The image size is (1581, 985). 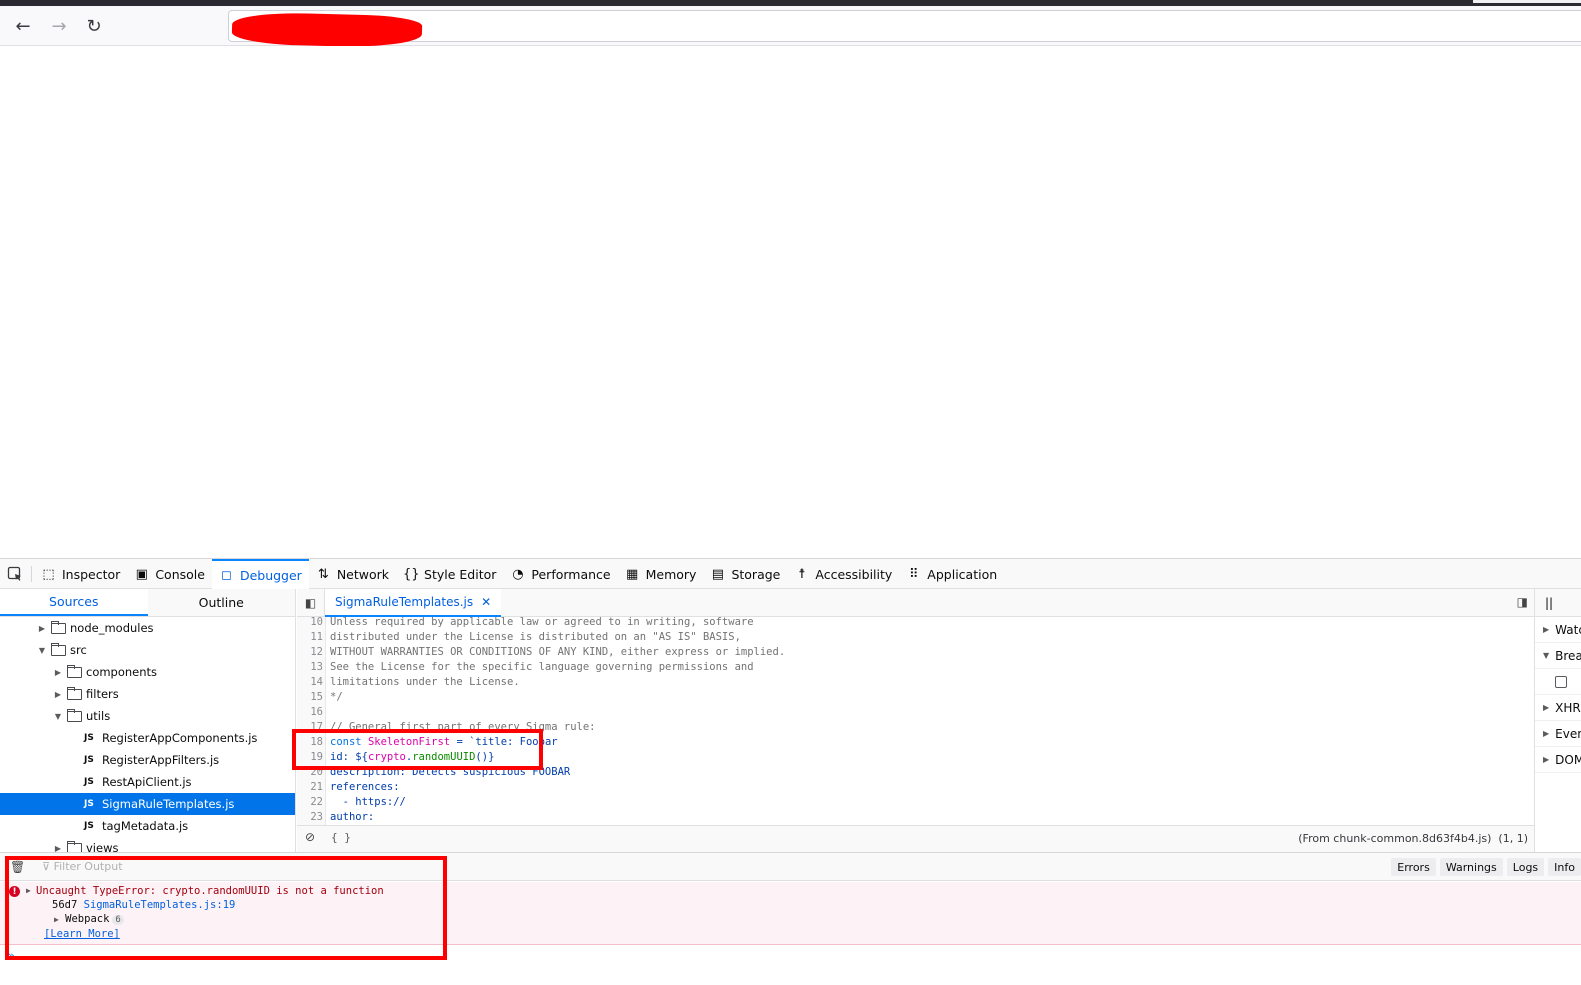 I want to click on storage-icon: ▤, so click(x=718, y=574).